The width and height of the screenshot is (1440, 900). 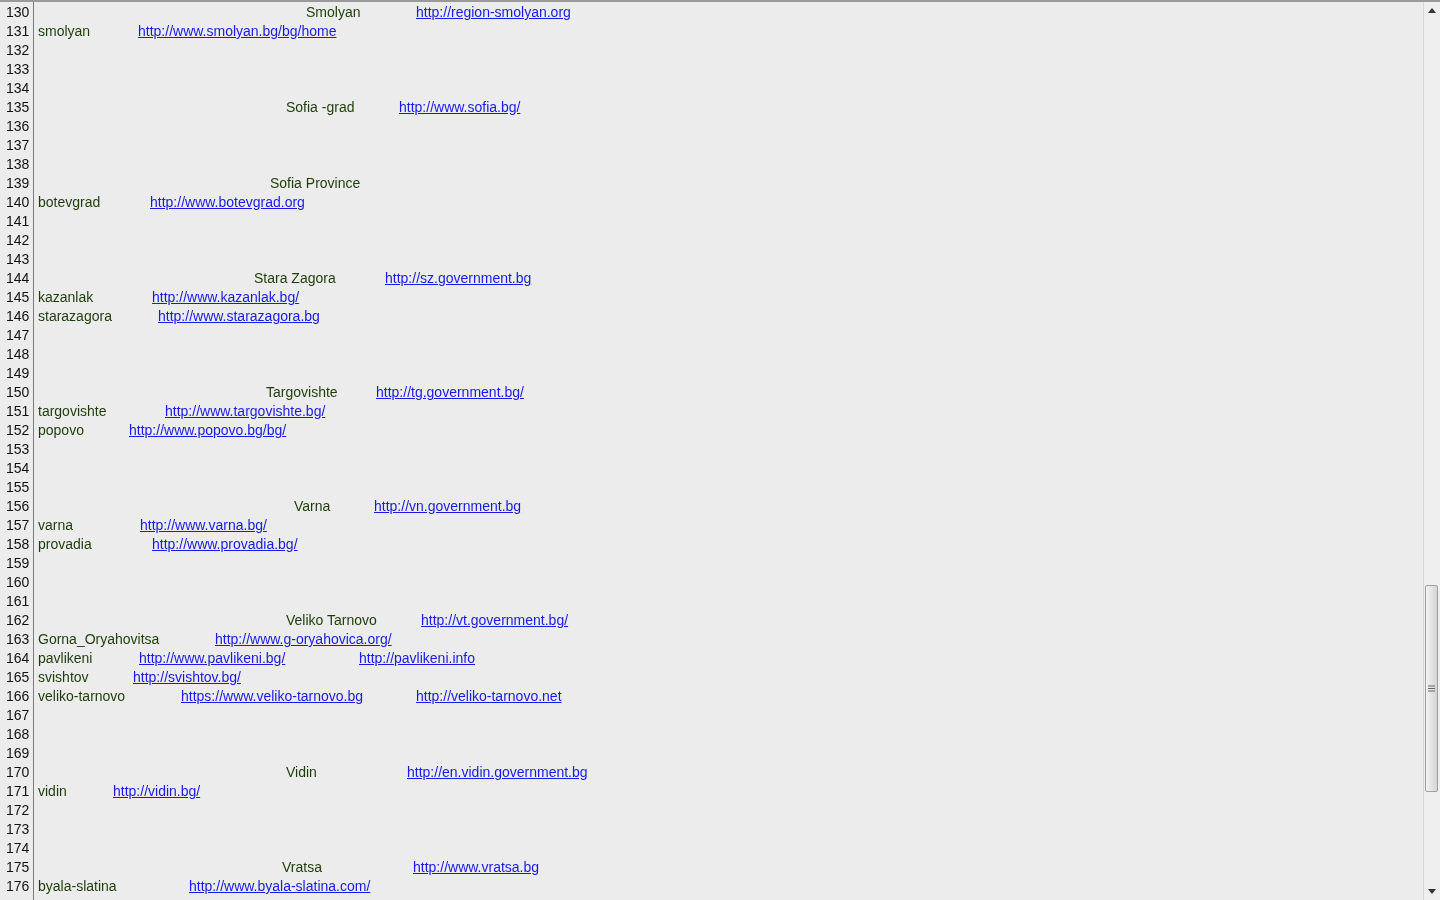 What do you see at coordinates (18, 430) in the screenshot?
I see `line-number: 152` at bounding box center [18, 430].